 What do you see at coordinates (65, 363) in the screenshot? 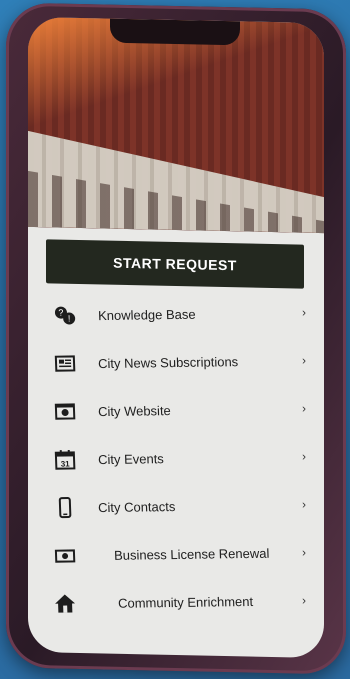
I see `news-icon` at bounding box center [65, 363].